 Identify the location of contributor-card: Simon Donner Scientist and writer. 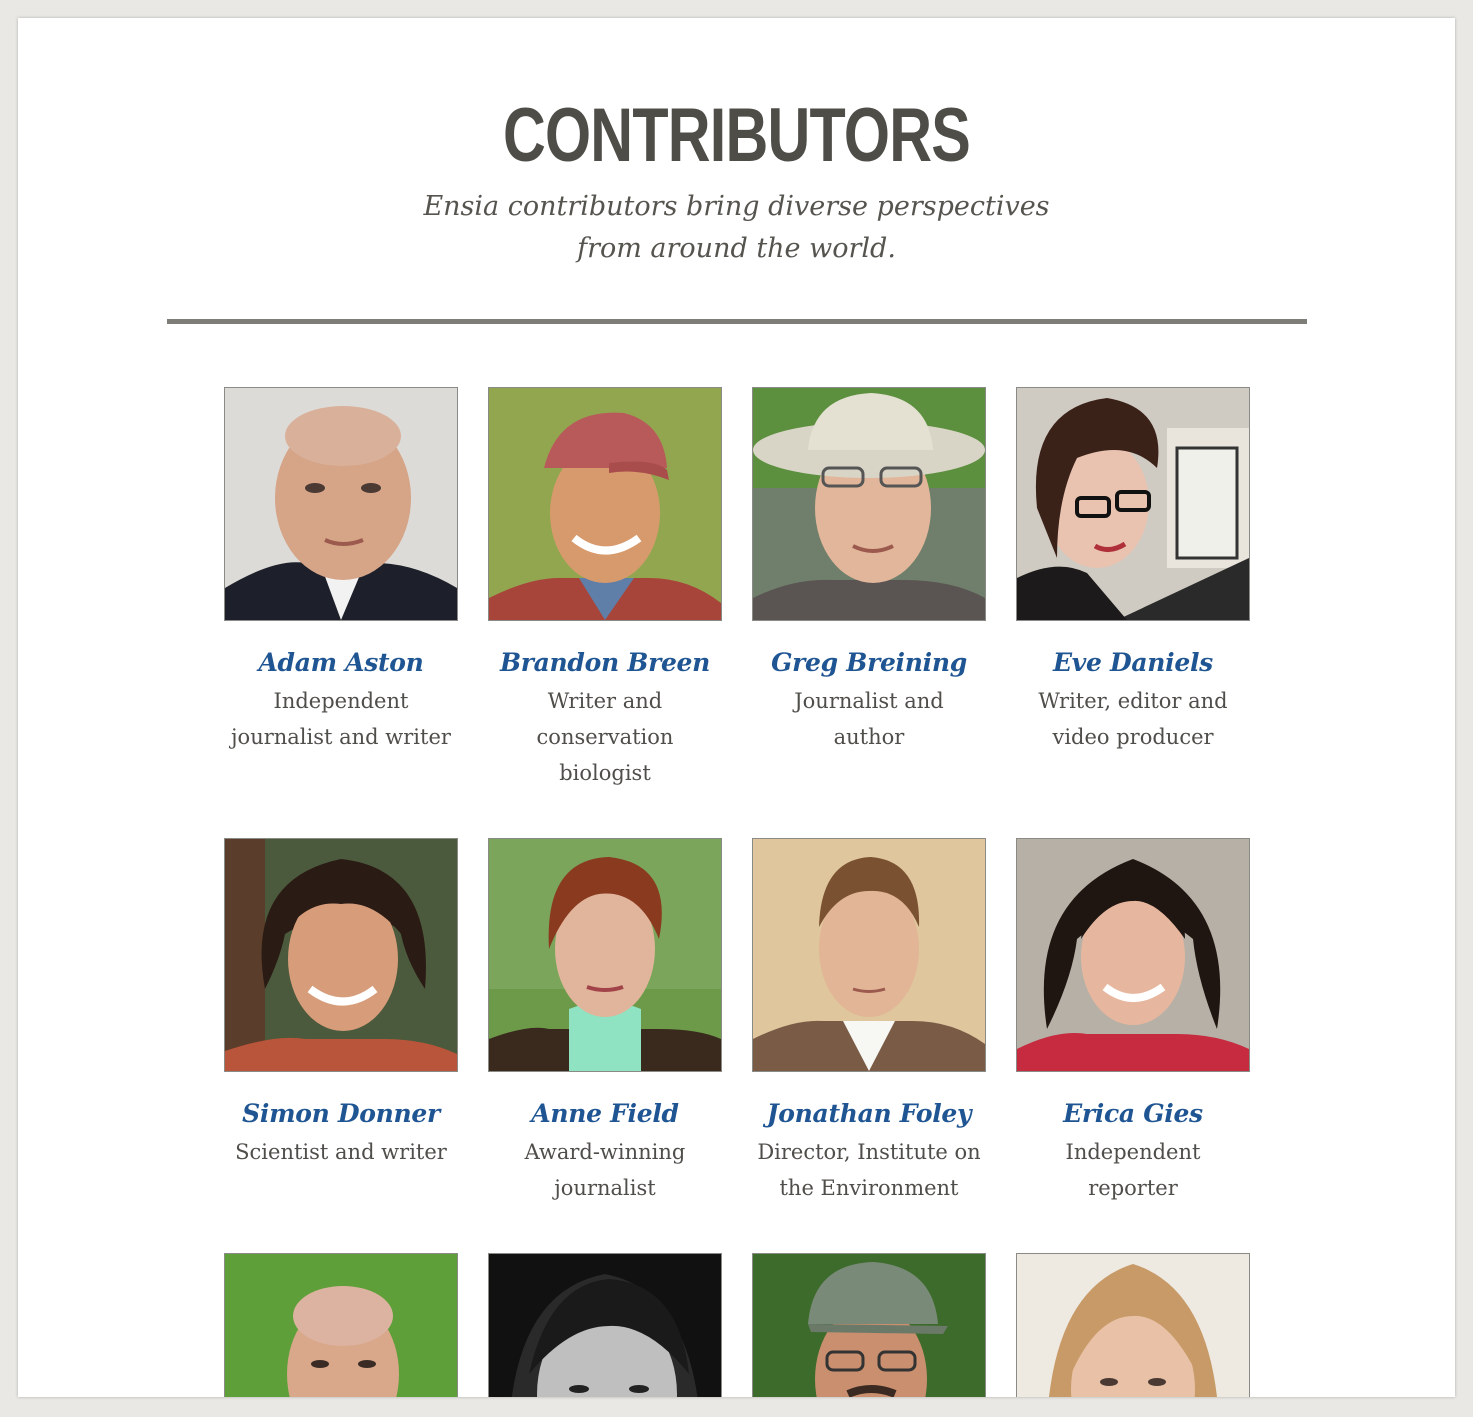
(341, 1004).